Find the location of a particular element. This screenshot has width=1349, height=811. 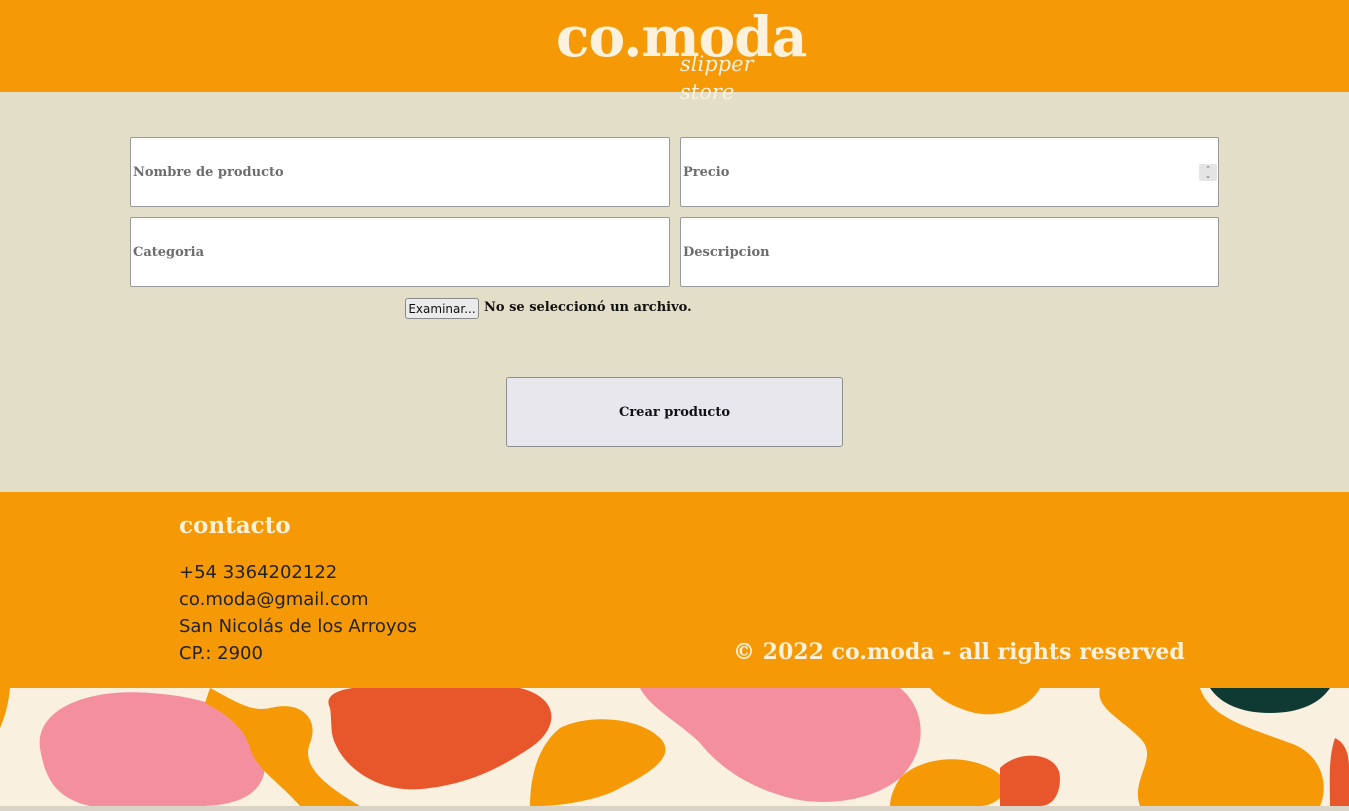

blob-pattern-graphic is located at coordinates (674, 747).